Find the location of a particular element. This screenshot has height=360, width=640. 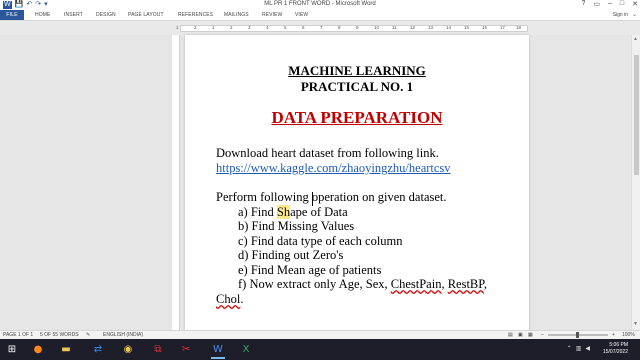

zoom-slider is located at coordinates (578, 335).